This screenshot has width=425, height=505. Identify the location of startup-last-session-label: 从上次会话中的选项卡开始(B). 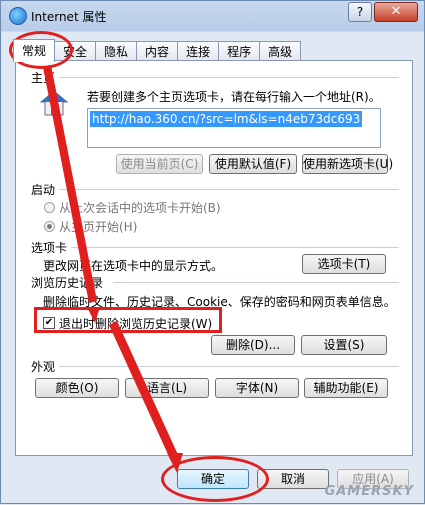
(140, 208).